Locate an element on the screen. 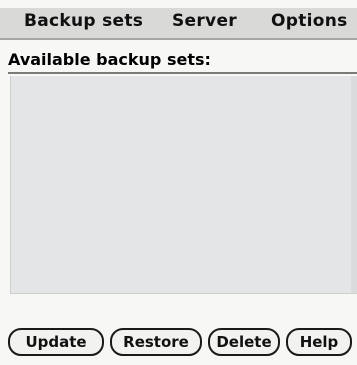 Image resolution: width=357 pixels, height=365 pixels. list-scrollbar is located at coordinates (354, 184).